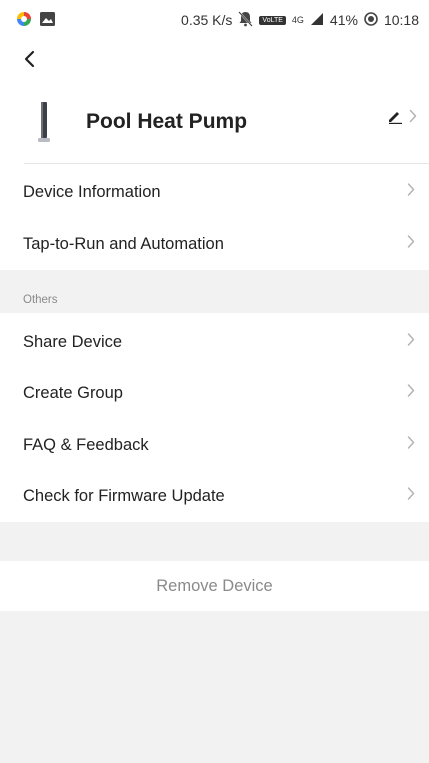 This screenshot has height=763, width=429. Describe the element at coordinates (214, 445) in the screenshot. I see `faq-feedback-row: FAQ & Feedback` at that location.